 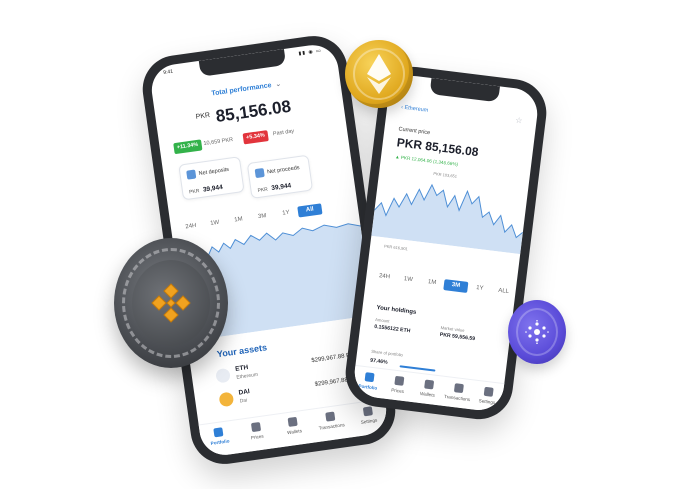 What do you see at coordinates (241, 90) in the screenshot?
I see `performance-title: Total performance` at bounding box center [241, 90].